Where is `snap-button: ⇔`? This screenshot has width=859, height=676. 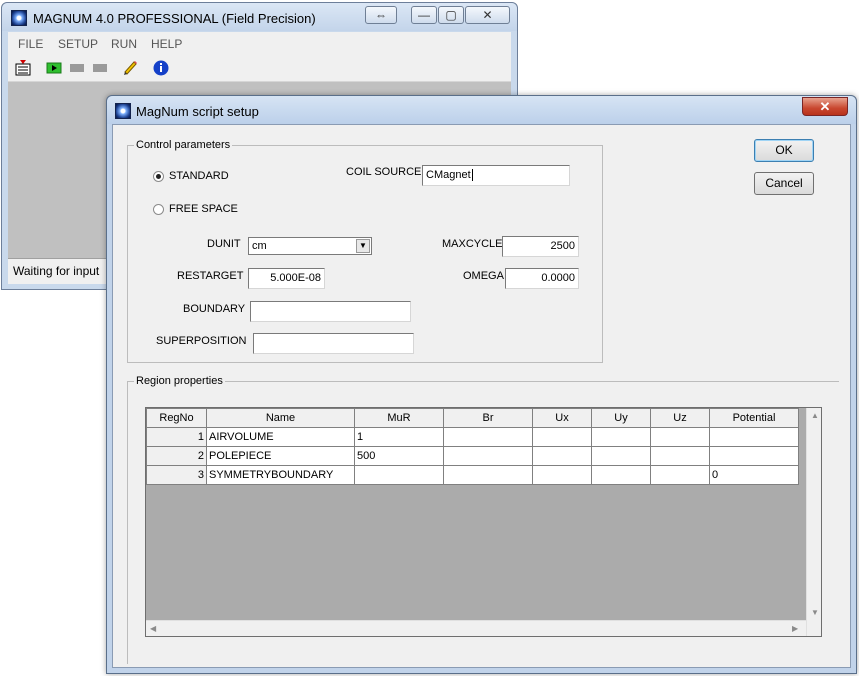 snap-button: ⇔ is located at coordinates (381, 15).